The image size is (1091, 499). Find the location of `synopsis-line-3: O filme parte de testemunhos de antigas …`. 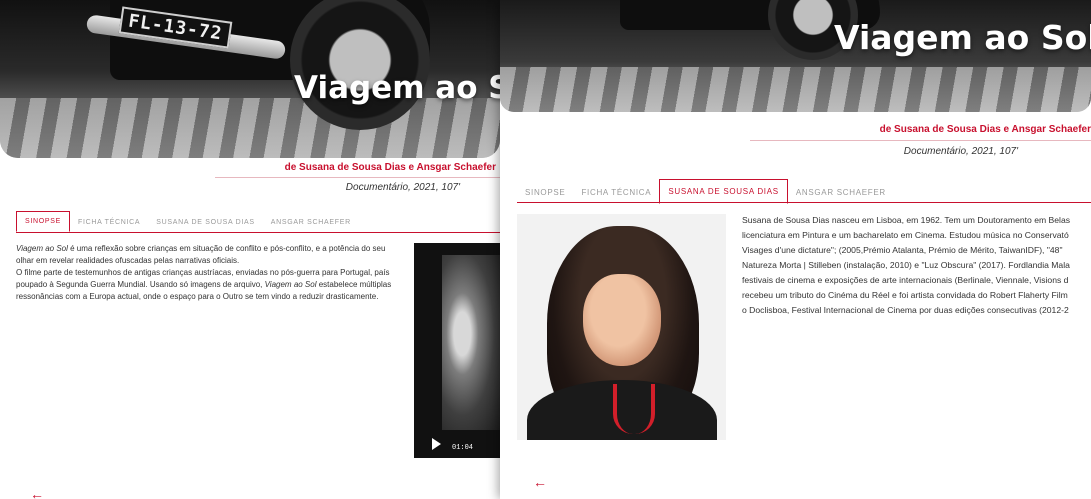

synopsis-line-3: O filme parte de testemunhos de antigas … is located at coordinates (203, 272).